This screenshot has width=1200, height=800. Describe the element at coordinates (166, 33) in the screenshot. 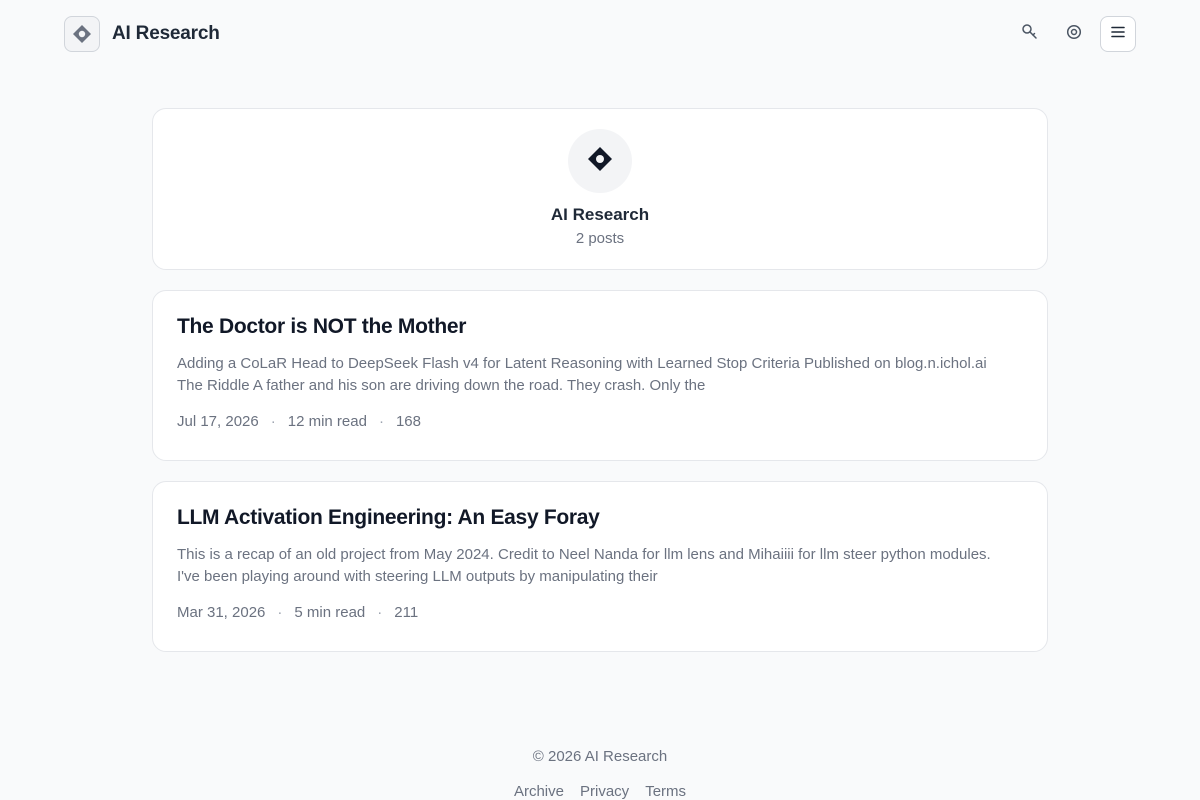

I see `brand-name: AI Research` at that location.